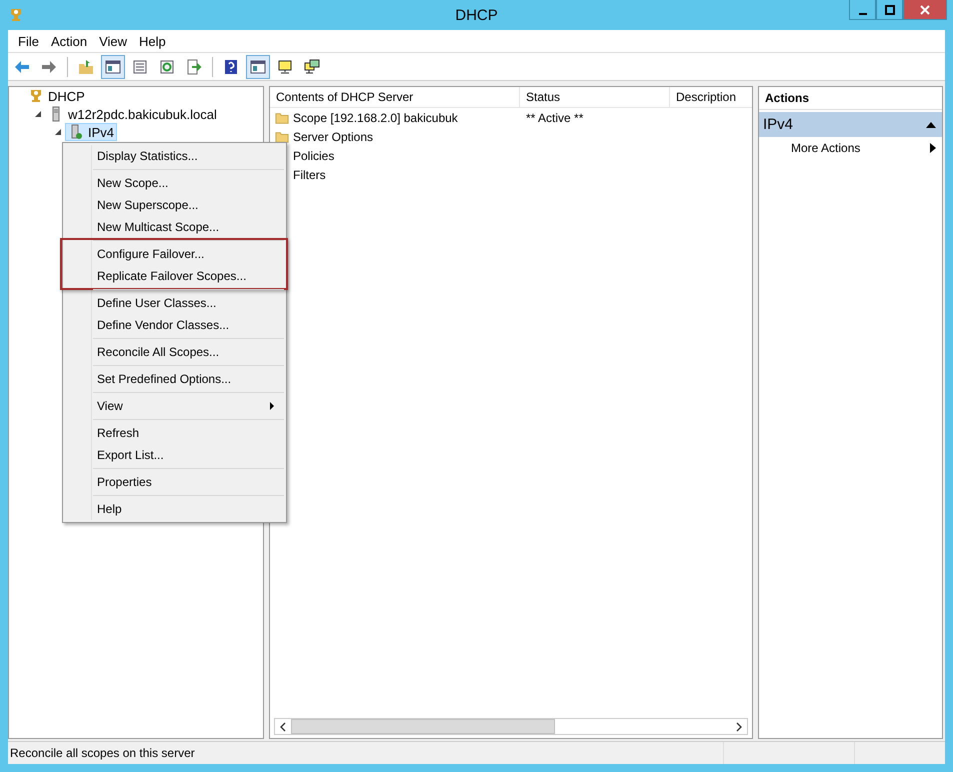 The width and height of the screenshot is (953, 772). What do you see at coordinates (132, 114) in the screenshot?
I see `tree-item: w12r2pdc.bakicubuk.local` at bounding box center [132, 114].